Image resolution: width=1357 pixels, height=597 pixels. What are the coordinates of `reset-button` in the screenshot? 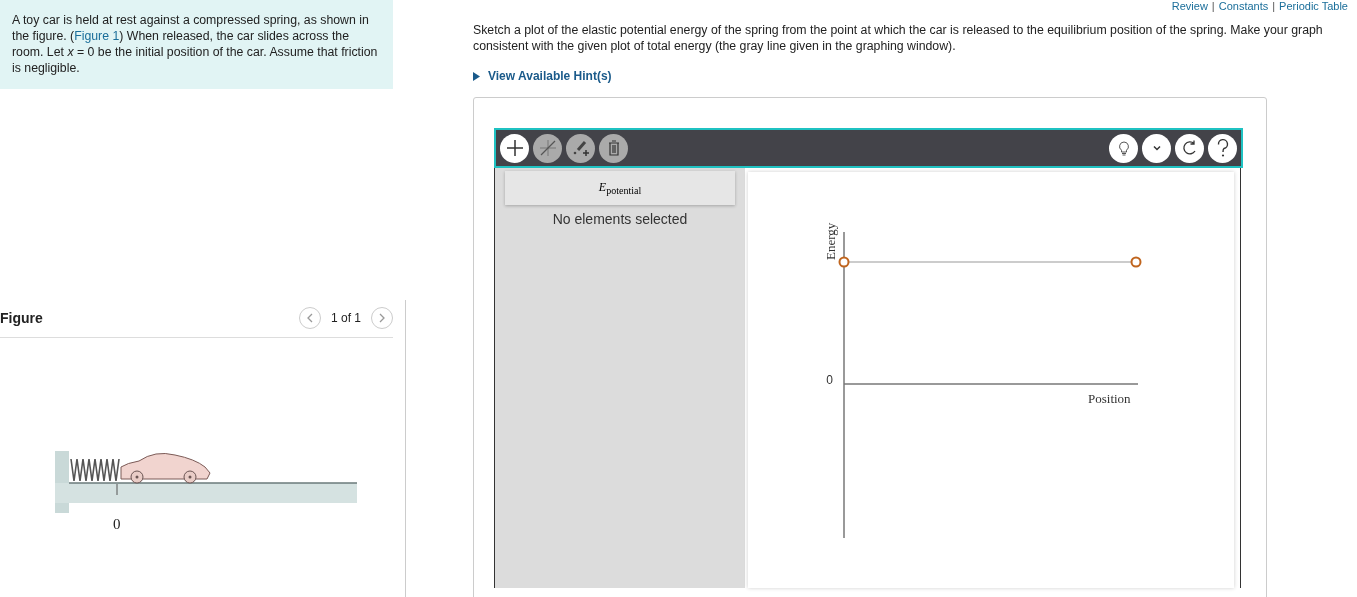 It's located at (1189, 148).